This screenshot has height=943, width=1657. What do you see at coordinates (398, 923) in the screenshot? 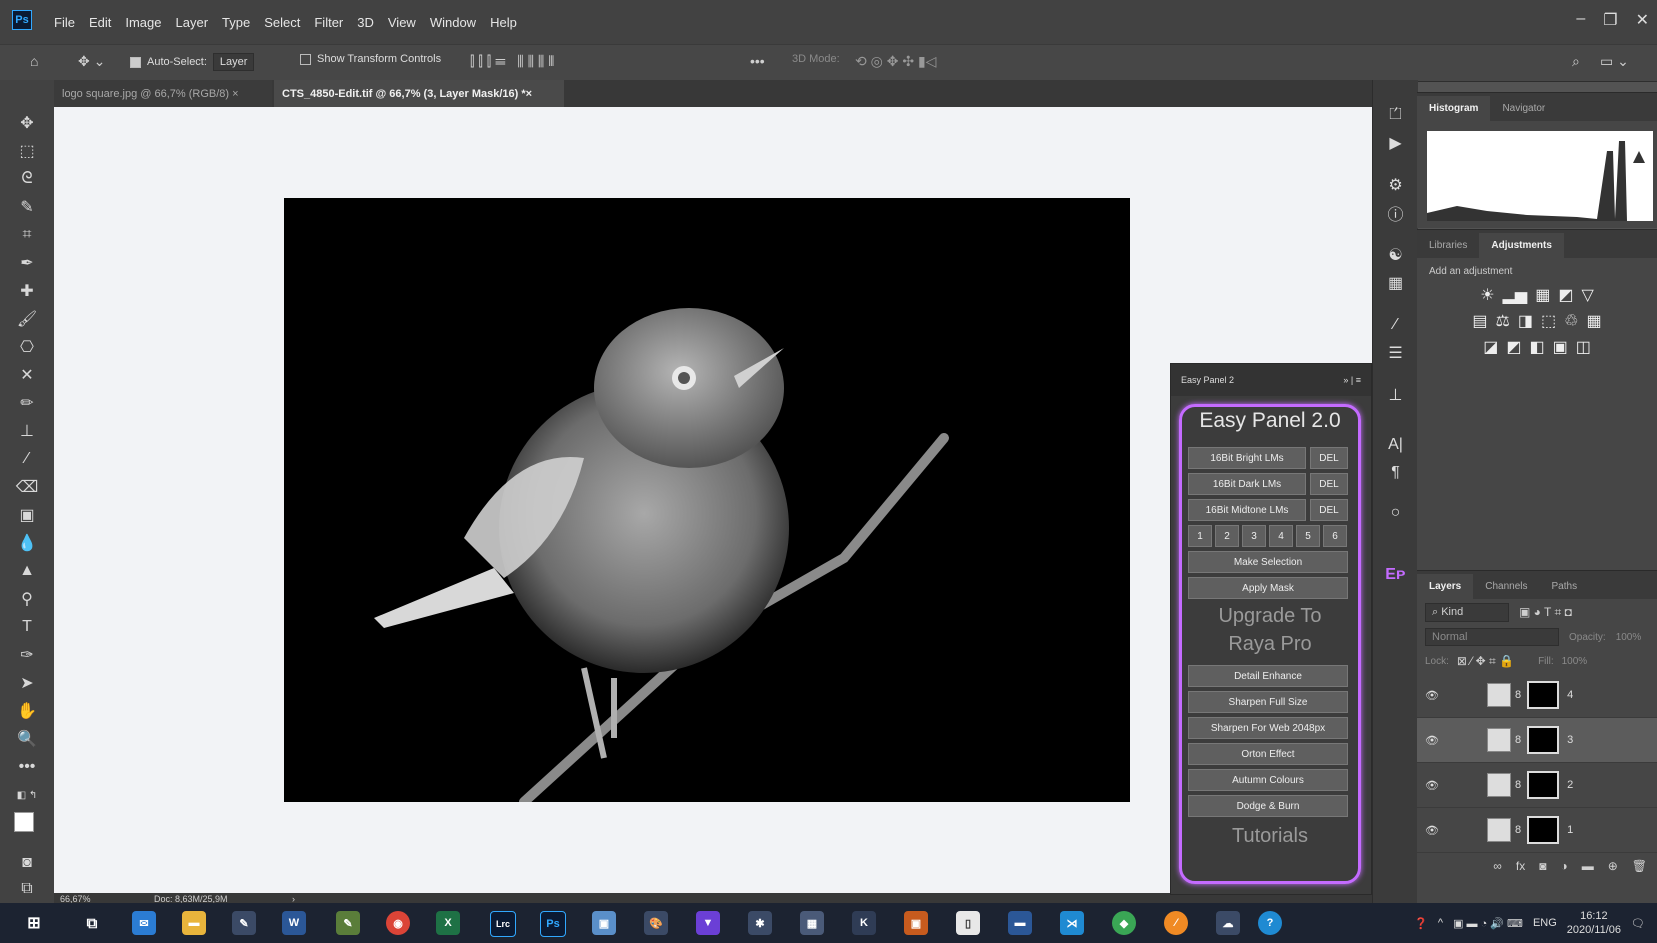
I see `chrome-icon: ◉` at bounding box center [398, 923].